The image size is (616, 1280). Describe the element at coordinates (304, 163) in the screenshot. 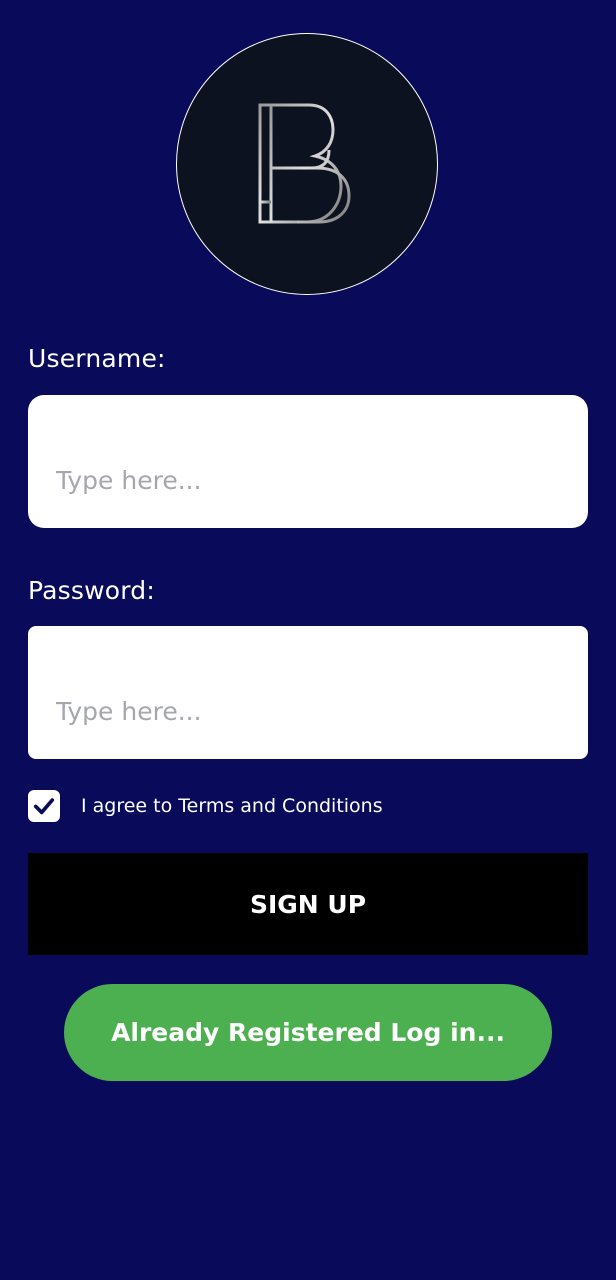

I see `bb-monogram-icon` at that location.